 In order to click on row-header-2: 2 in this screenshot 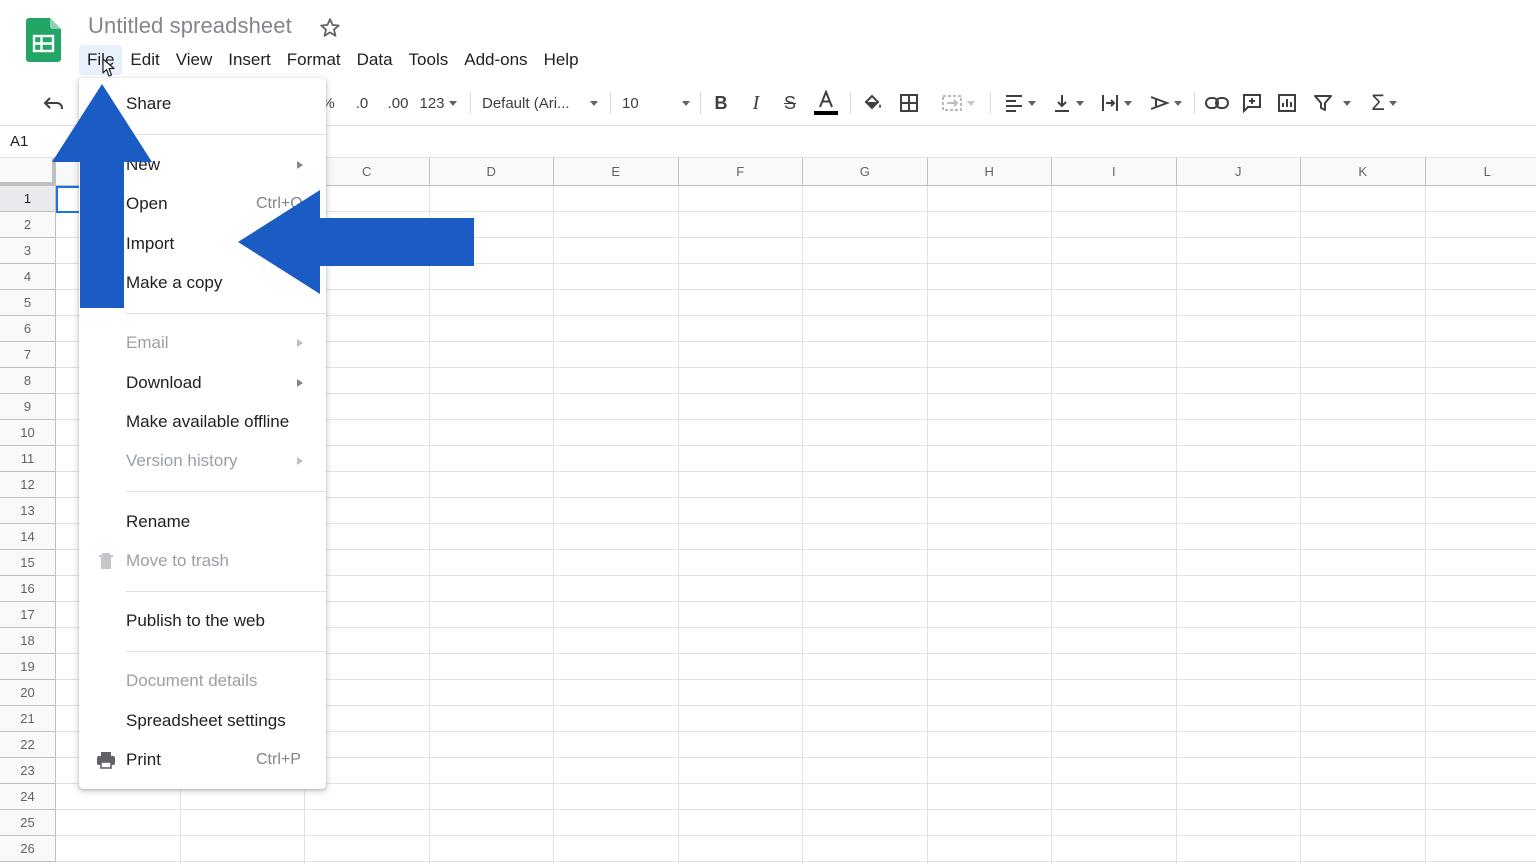, I will do `click(28, 225)`.